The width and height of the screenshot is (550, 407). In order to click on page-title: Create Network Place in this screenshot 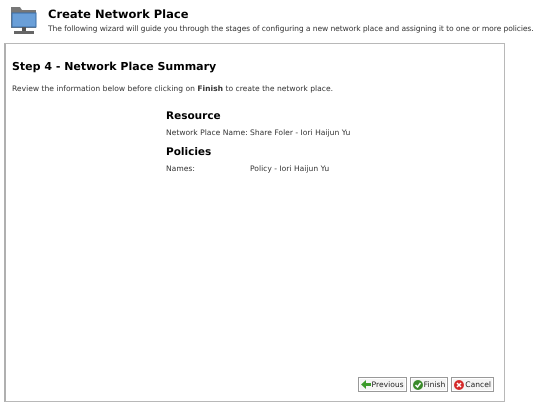, I will do `click(119, 14)`.